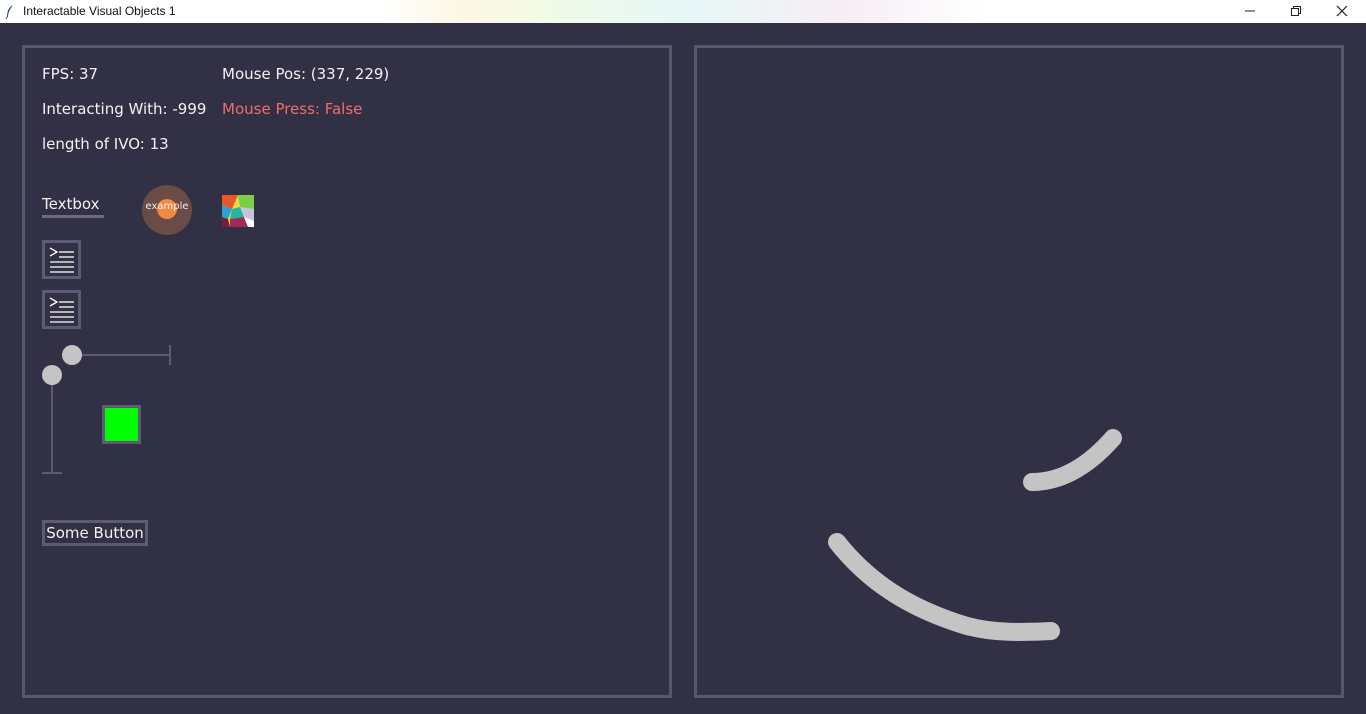  Describe the element at coordinates (95, 533) in the screenshot. I see `some-button: Some Button` at that location.